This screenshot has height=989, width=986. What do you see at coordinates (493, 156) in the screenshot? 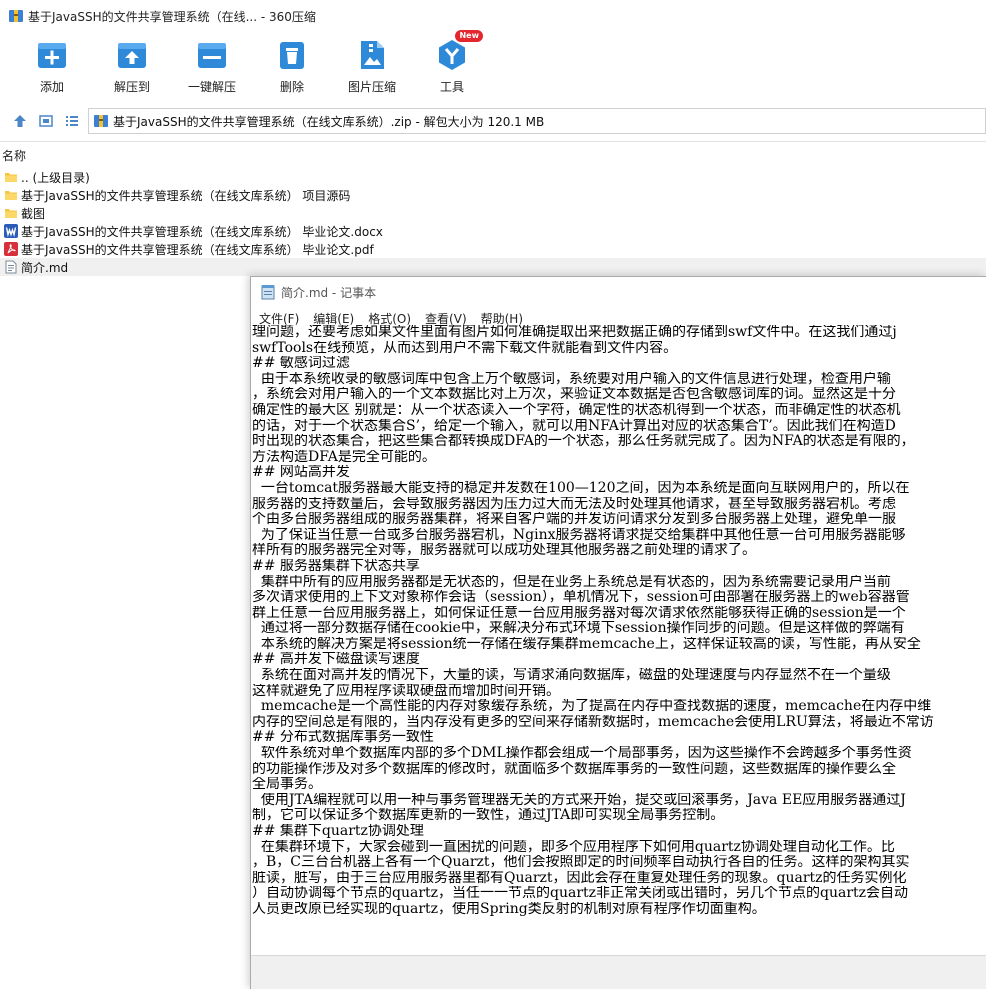
I see `column-header-name: 名称` at bounding box center [493, 156].